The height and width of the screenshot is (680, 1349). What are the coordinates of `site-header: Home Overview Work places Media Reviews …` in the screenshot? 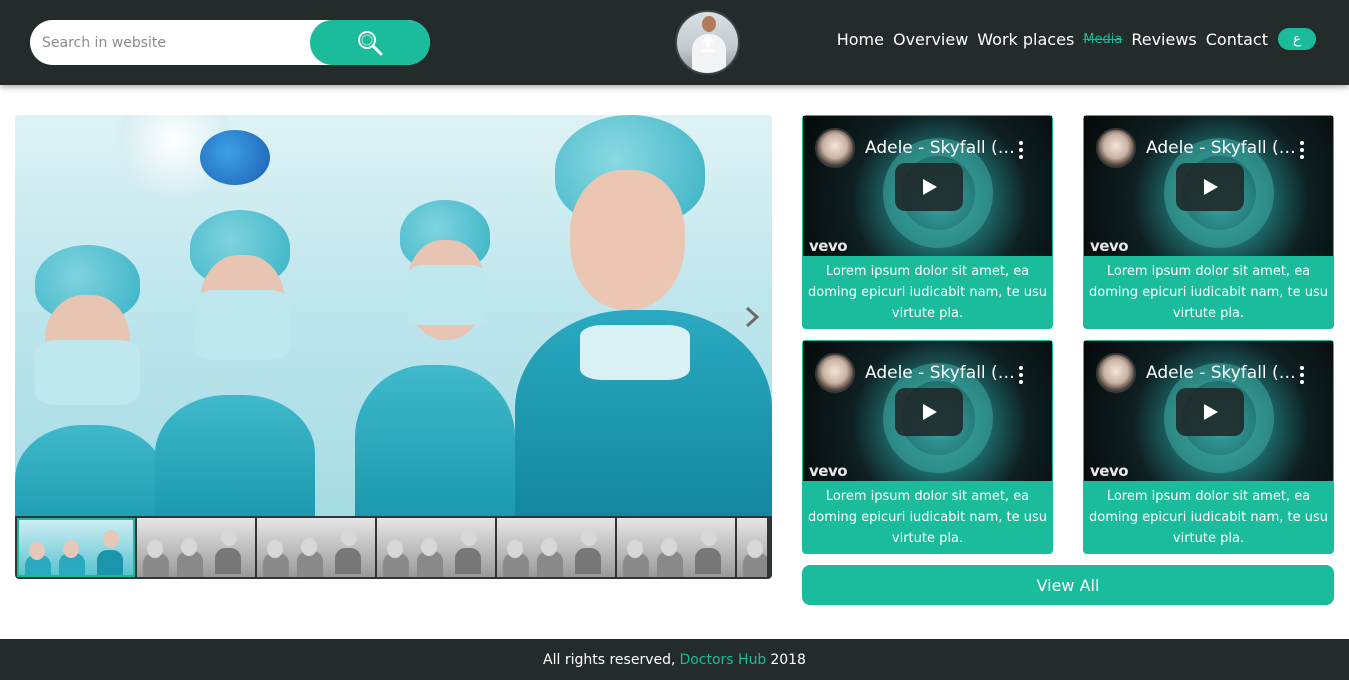 It's located at (674, 42).